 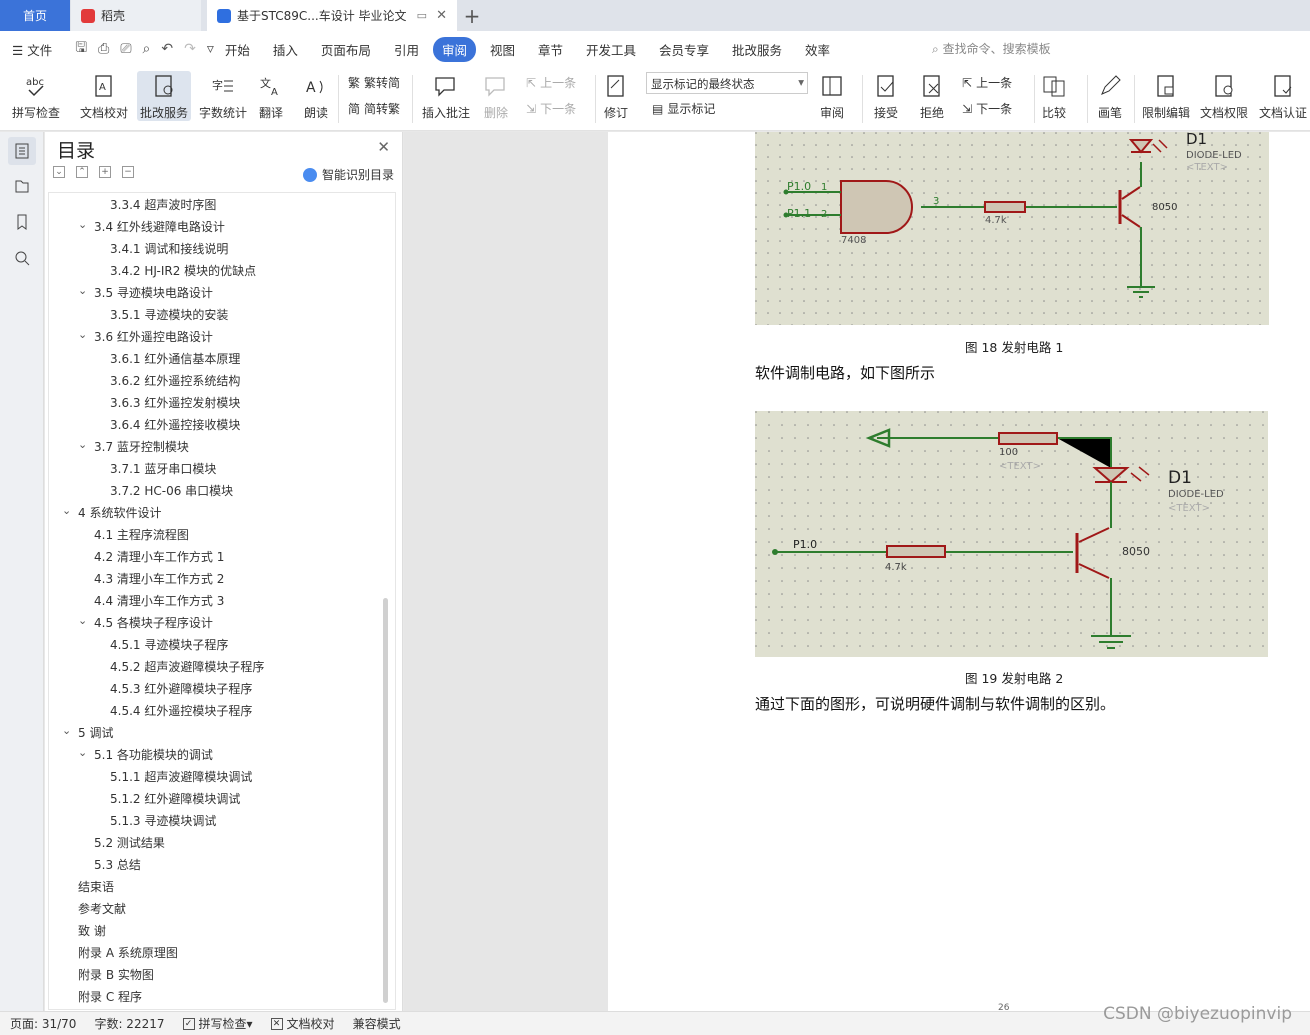 What do you see at coordinates (167, 49) in the screenshot?
I see `undo-icon: ↶` at bounding box center [167, 49].